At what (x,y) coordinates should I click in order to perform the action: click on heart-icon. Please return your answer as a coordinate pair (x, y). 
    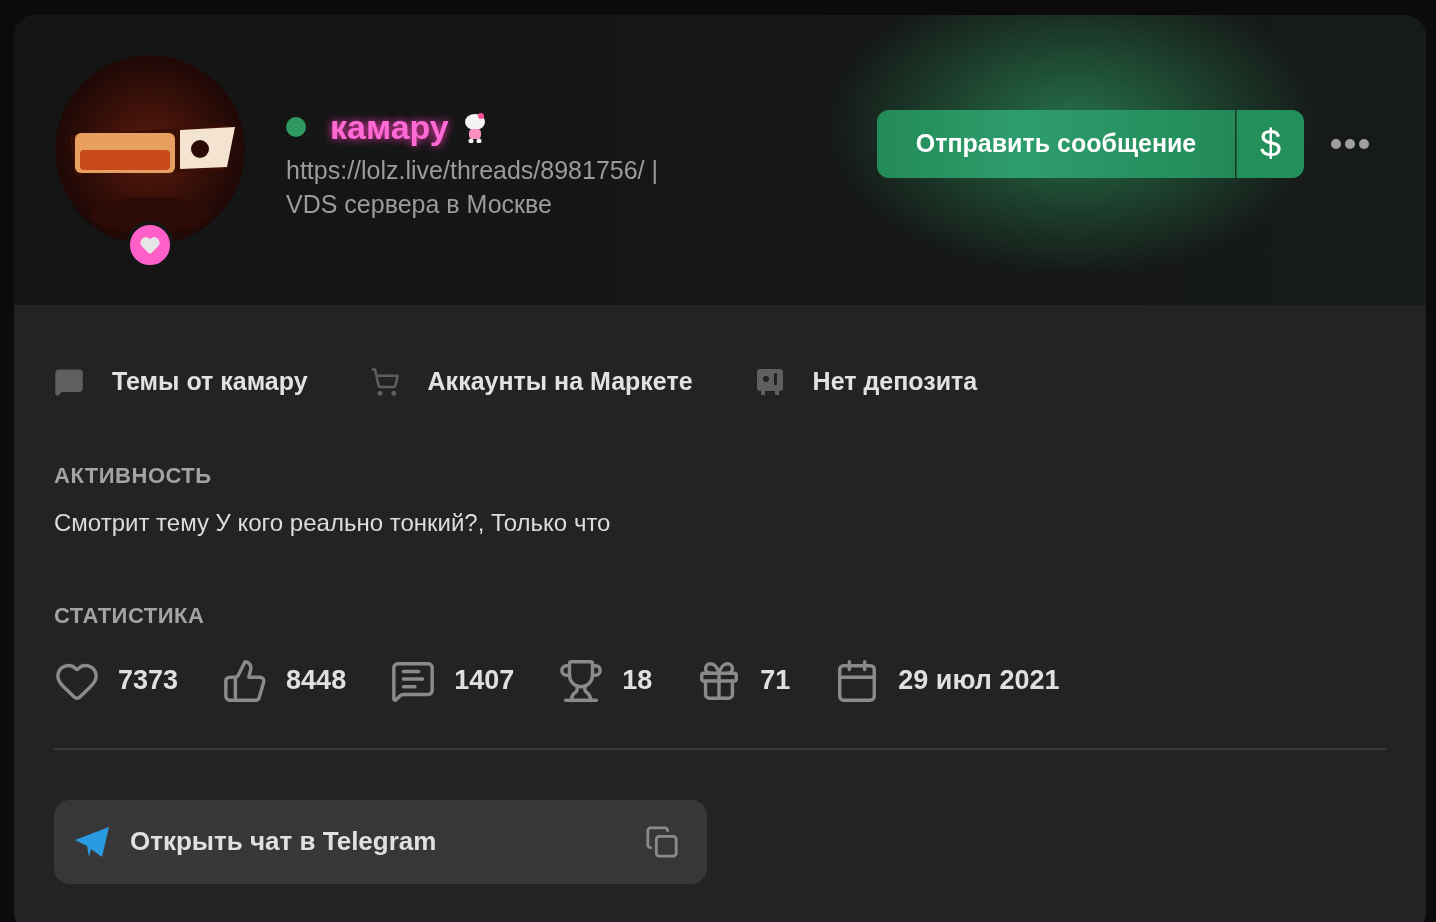
    Looking at the image, I should click on (150, 245).